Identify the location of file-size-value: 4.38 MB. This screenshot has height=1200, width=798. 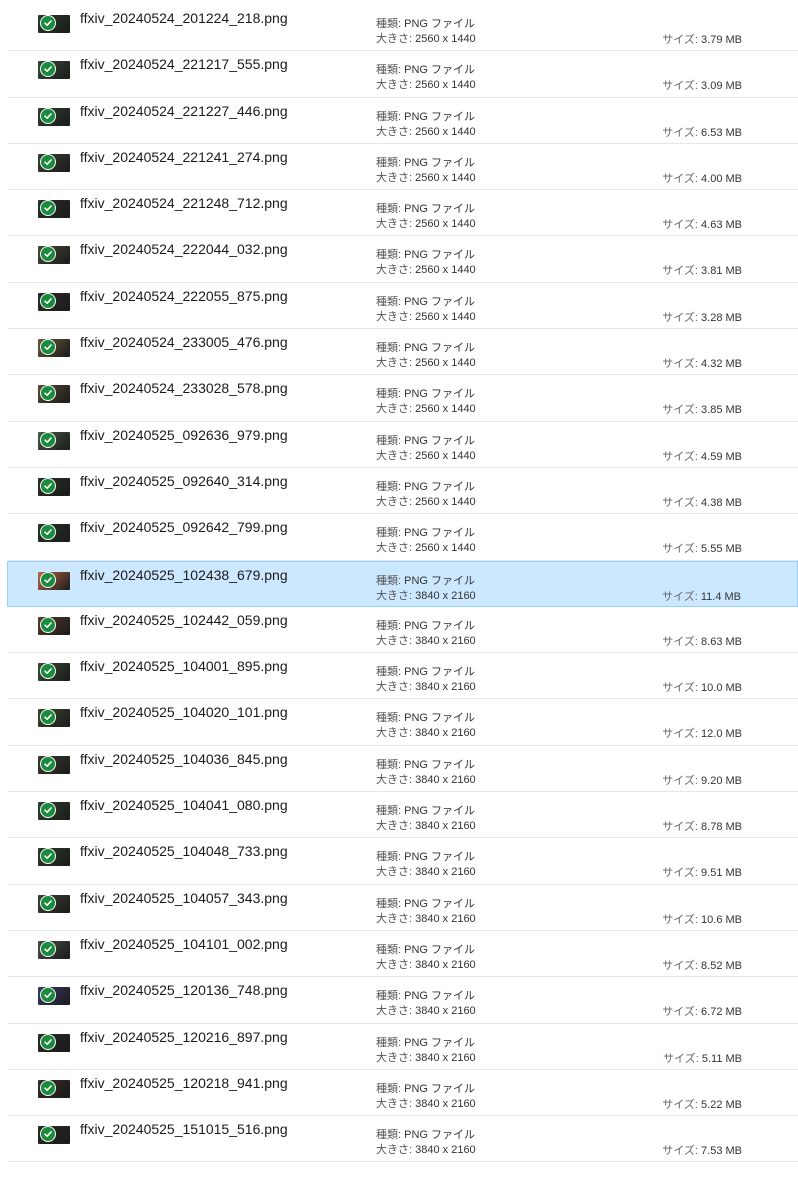
(721, 502).